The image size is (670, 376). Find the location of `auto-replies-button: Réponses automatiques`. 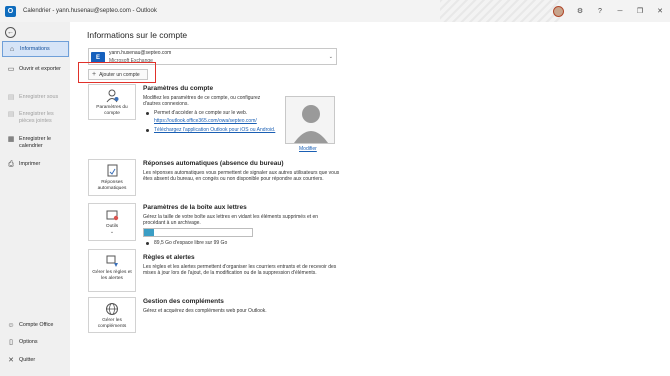

auto-replies-button: Réponses automatiques is located at coordinates (112, 177).